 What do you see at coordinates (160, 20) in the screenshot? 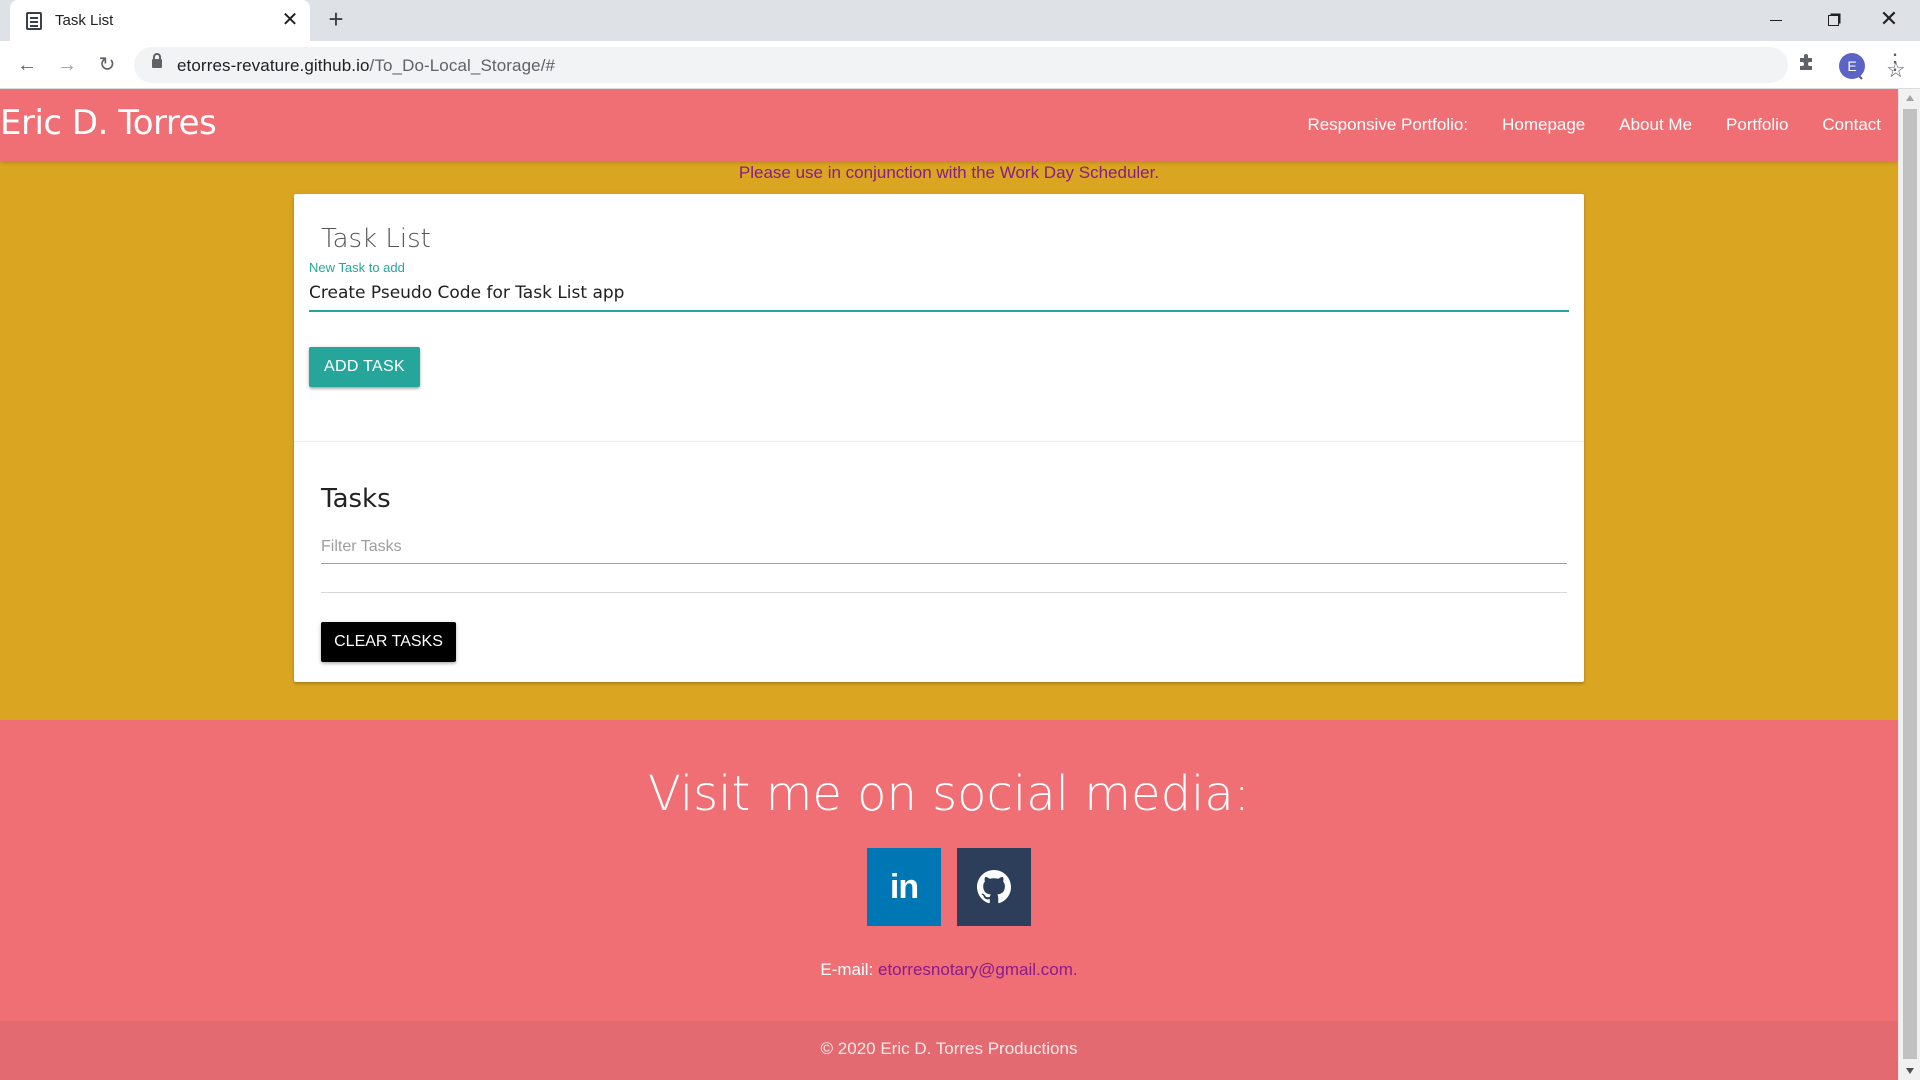
I see `browser-tab: Task List ✕` at bounding box center [160, 20].